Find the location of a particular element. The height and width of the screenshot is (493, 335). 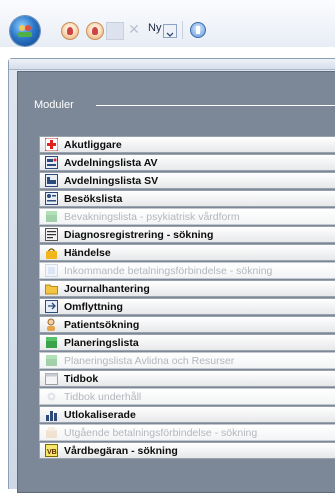

module-item-label: Planeringslista Avlidna och Resurser is located at coordinates (149, 361).